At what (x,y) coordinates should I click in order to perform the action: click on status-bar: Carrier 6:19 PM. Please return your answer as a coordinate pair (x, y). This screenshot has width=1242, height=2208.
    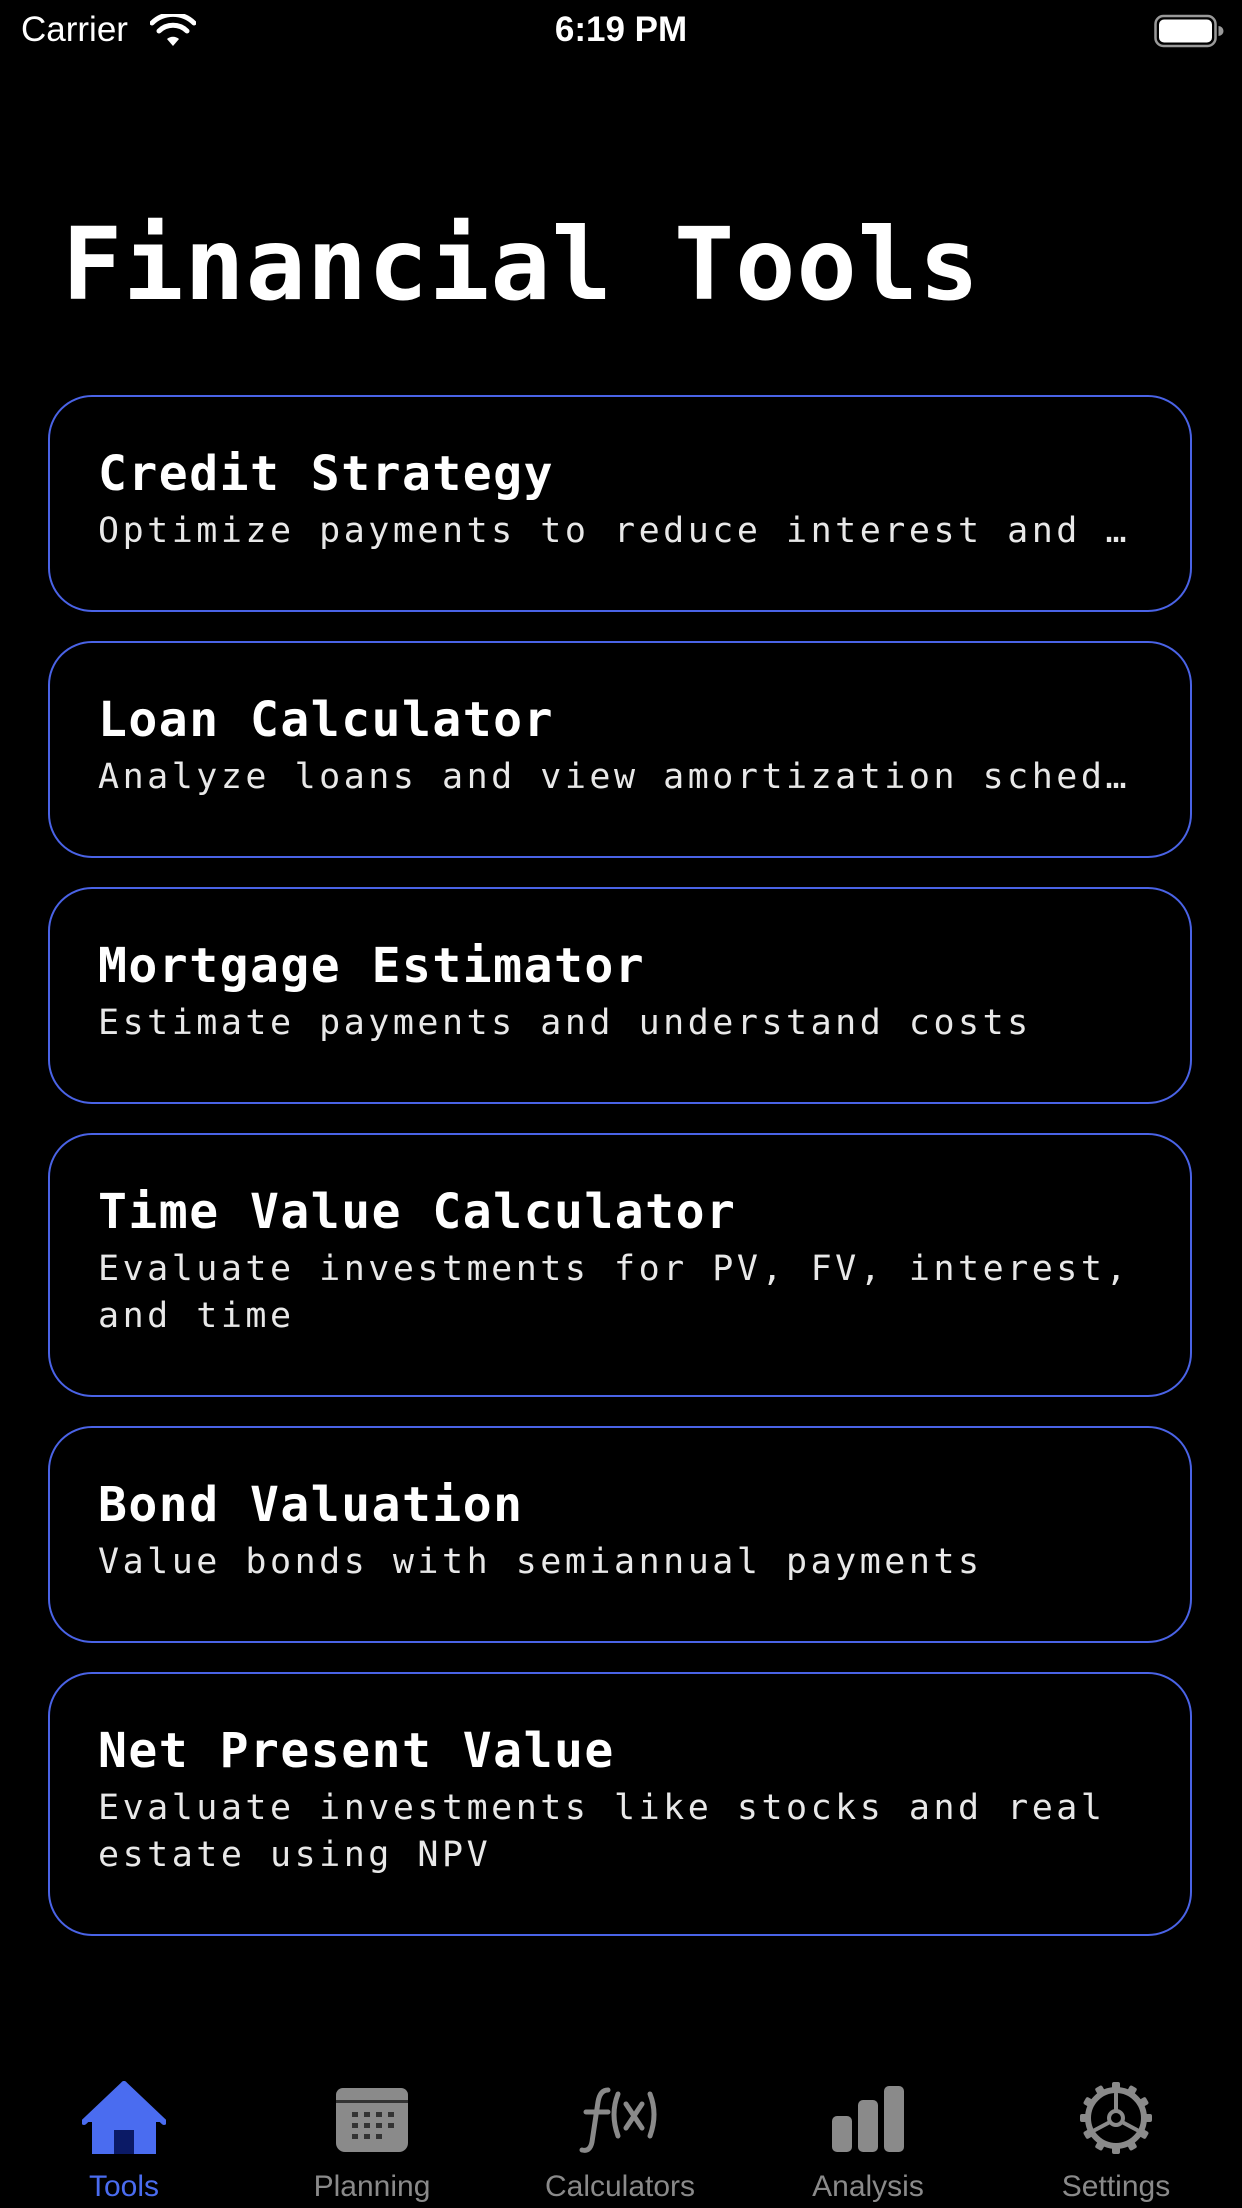
    Looking at the image, I should click on (621, 31).